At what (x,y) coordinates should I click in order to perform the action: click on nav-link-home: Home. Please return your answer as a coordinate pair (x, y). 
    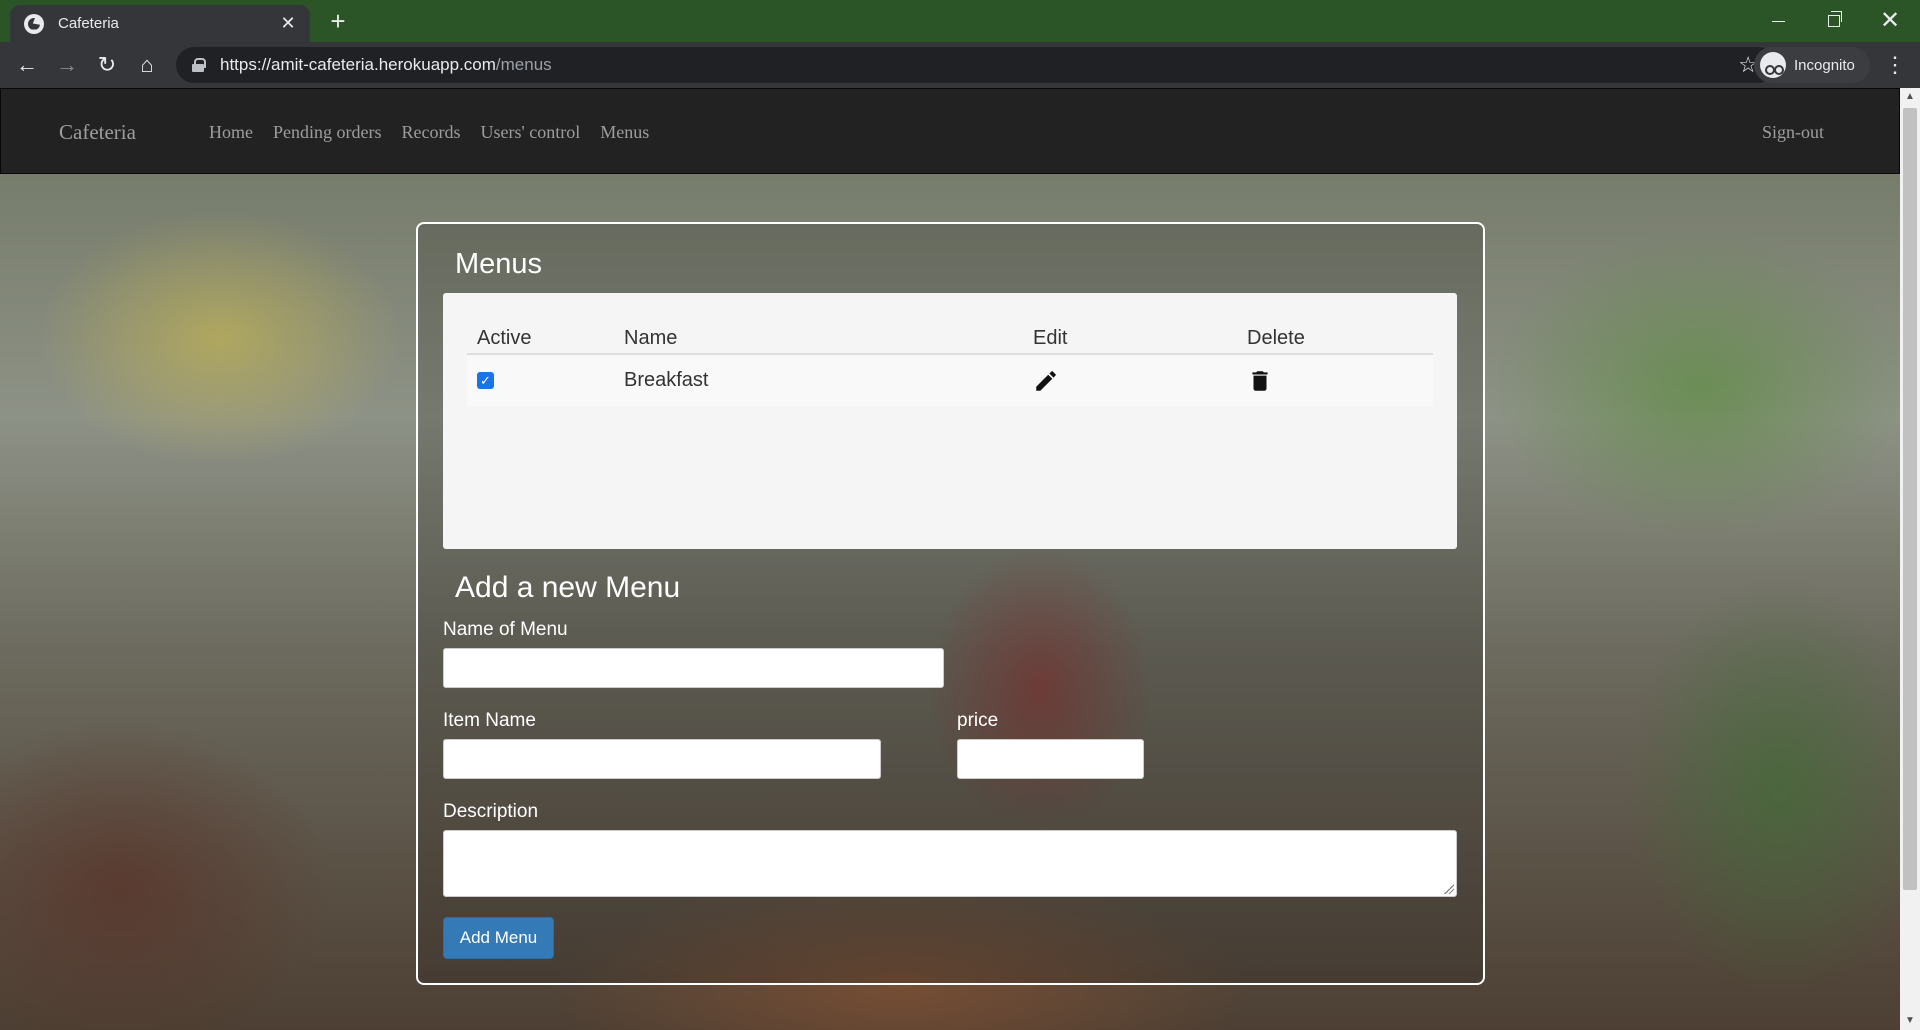
    Looking at the image, I should click on (231, 132).